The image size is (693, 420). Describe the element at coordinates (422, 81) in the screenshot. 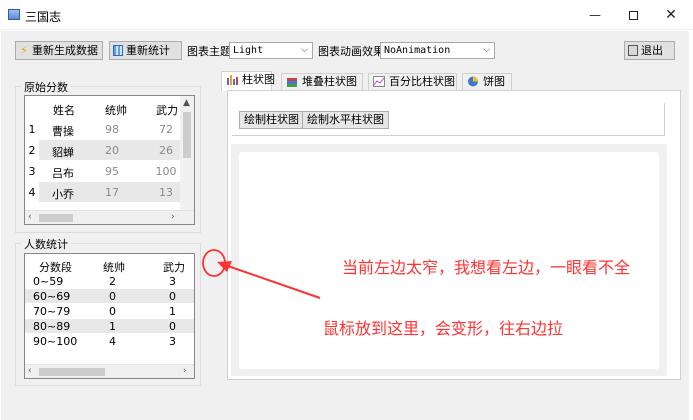

I see `tab-label: 百分比柱状图` at that location.